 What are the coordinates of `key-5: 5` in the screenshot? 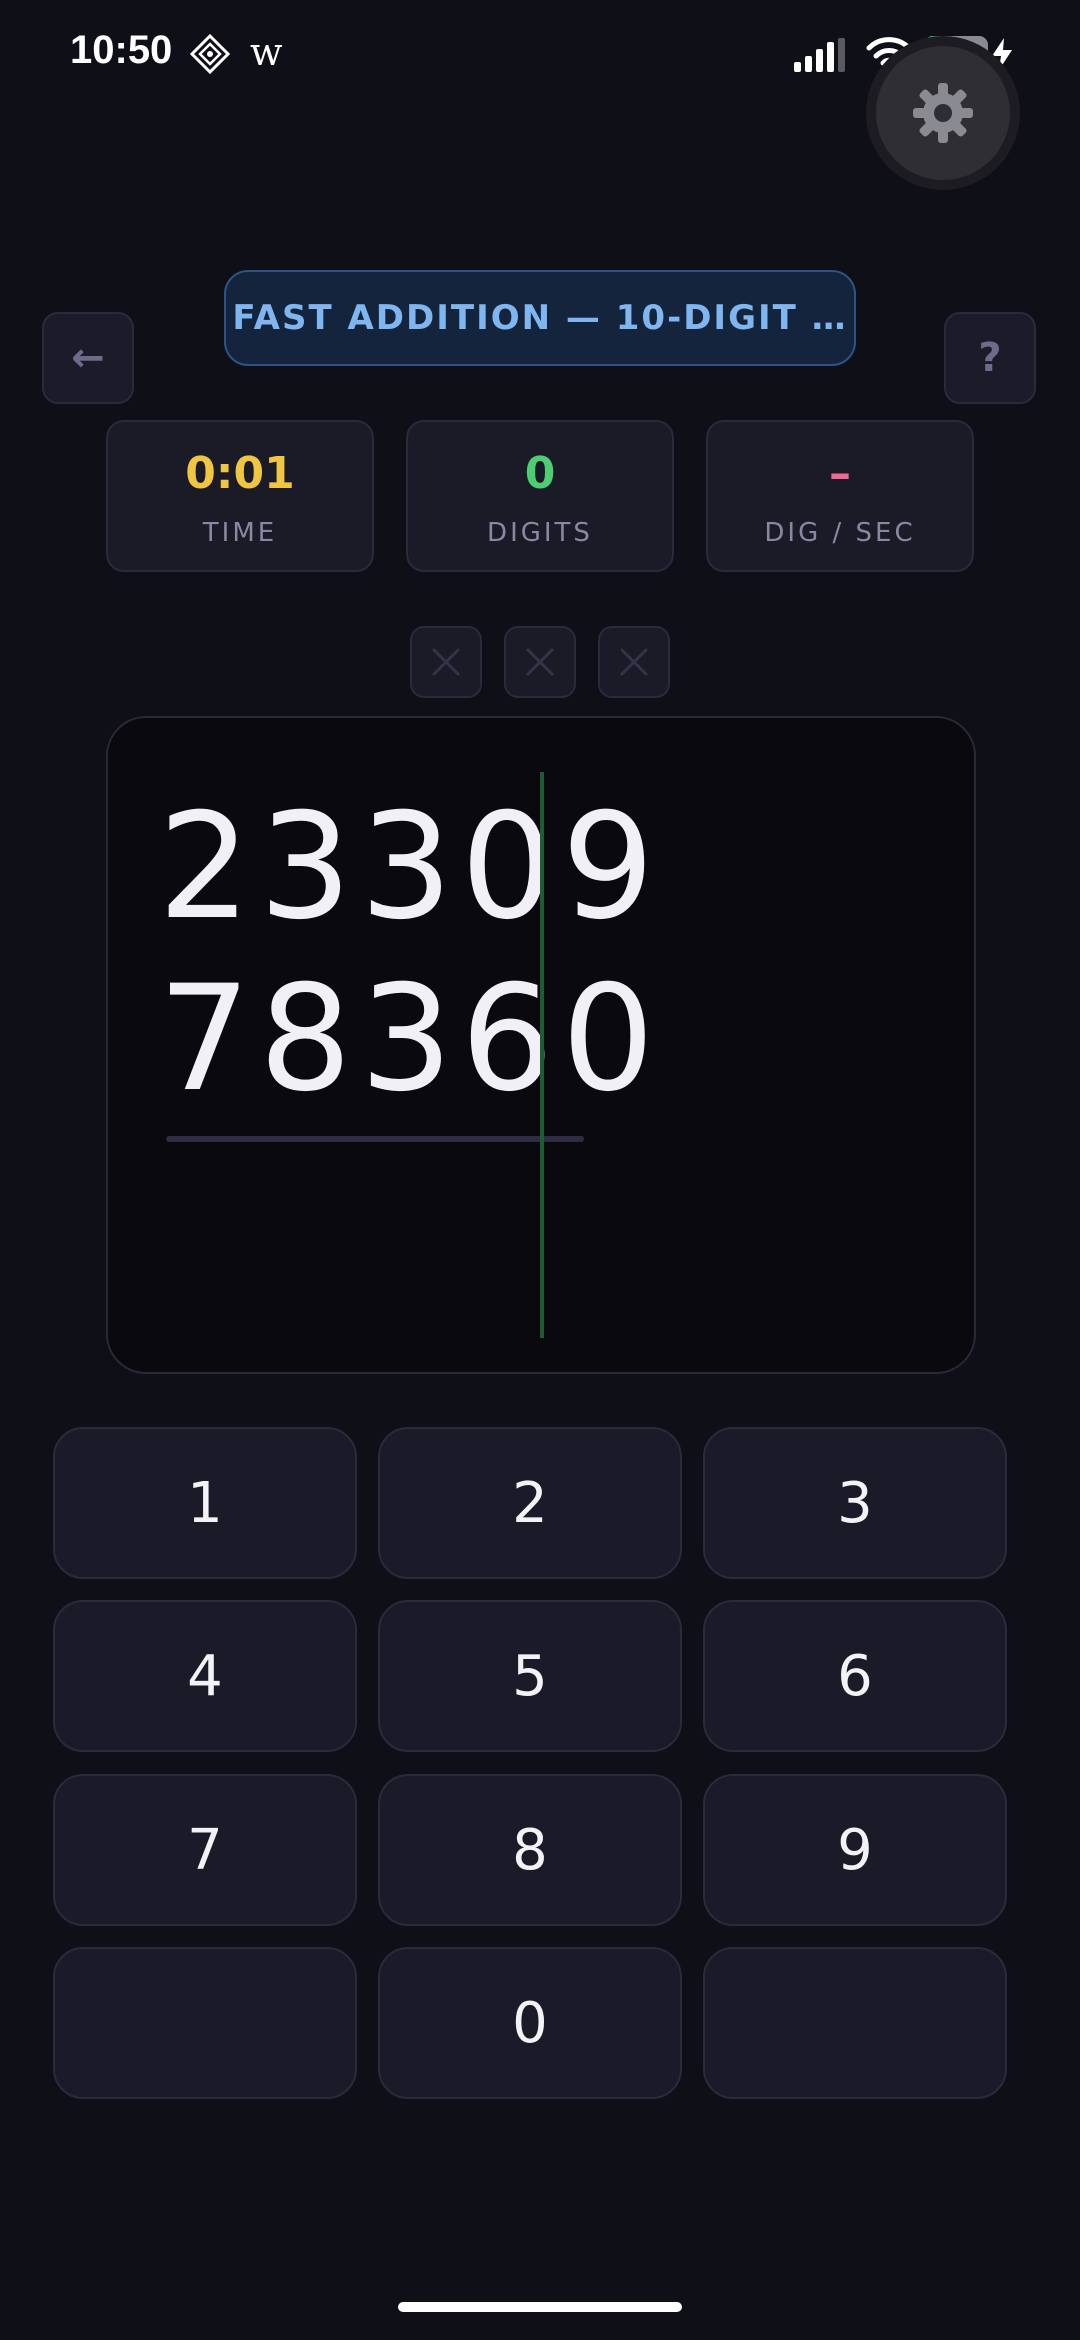 It's located at (530, 1676).